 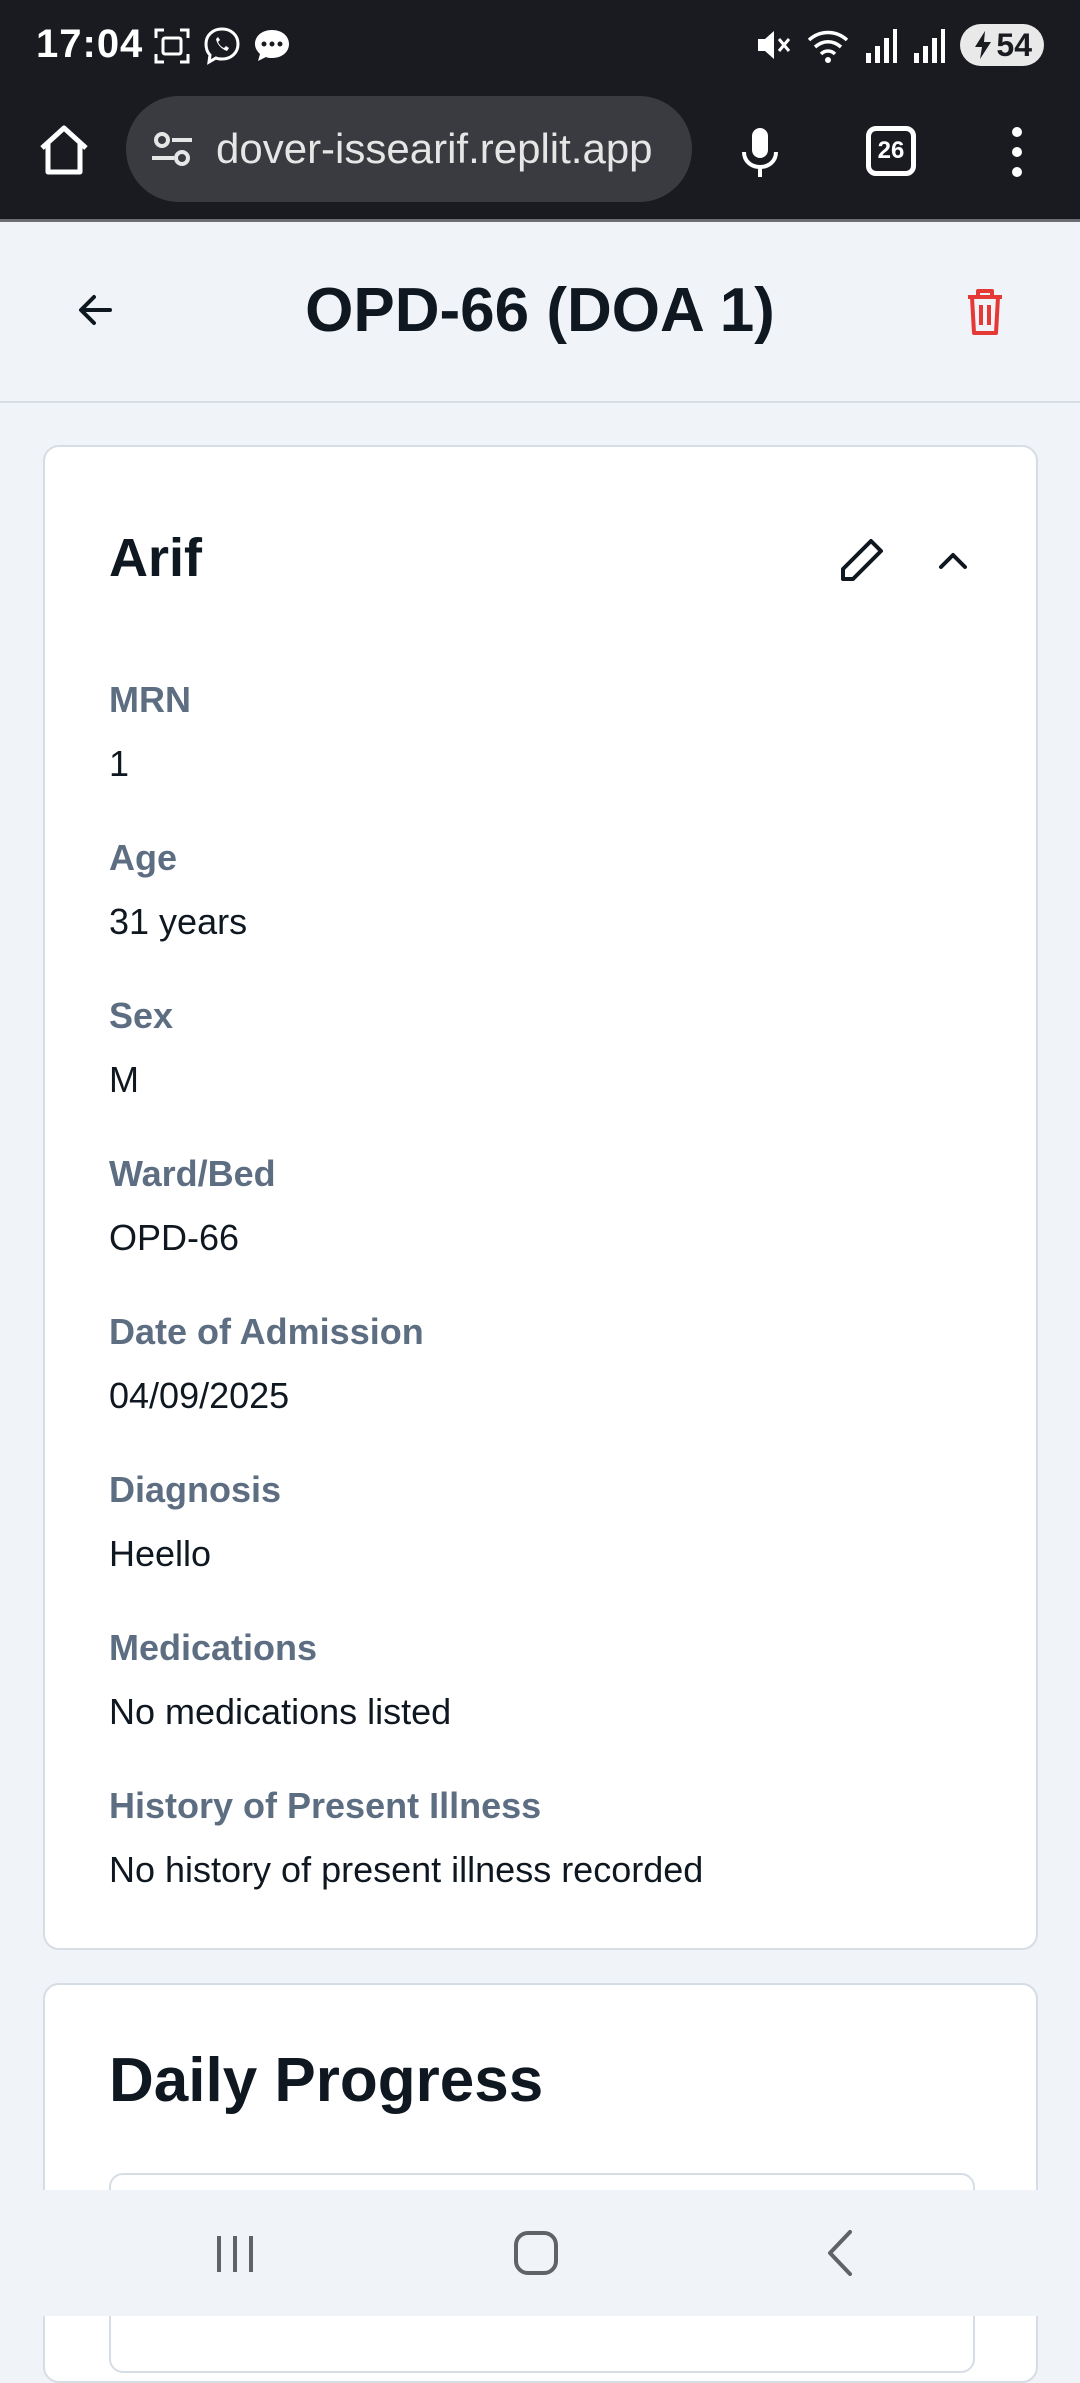 I want to click on field-label: Medications, so click(x=213, y=1647).